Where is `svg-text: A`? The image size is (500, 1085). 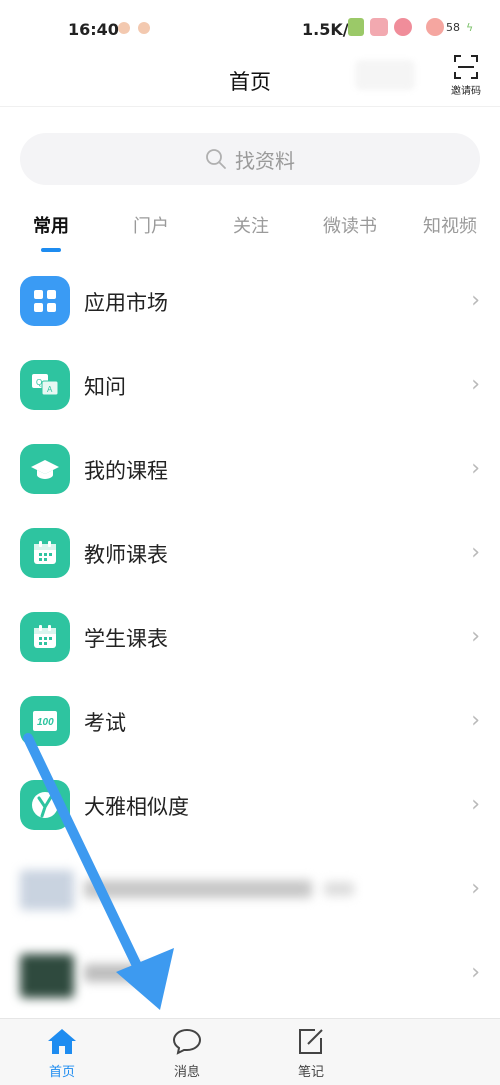
svg-text: A is located at coordinates (50, 389).